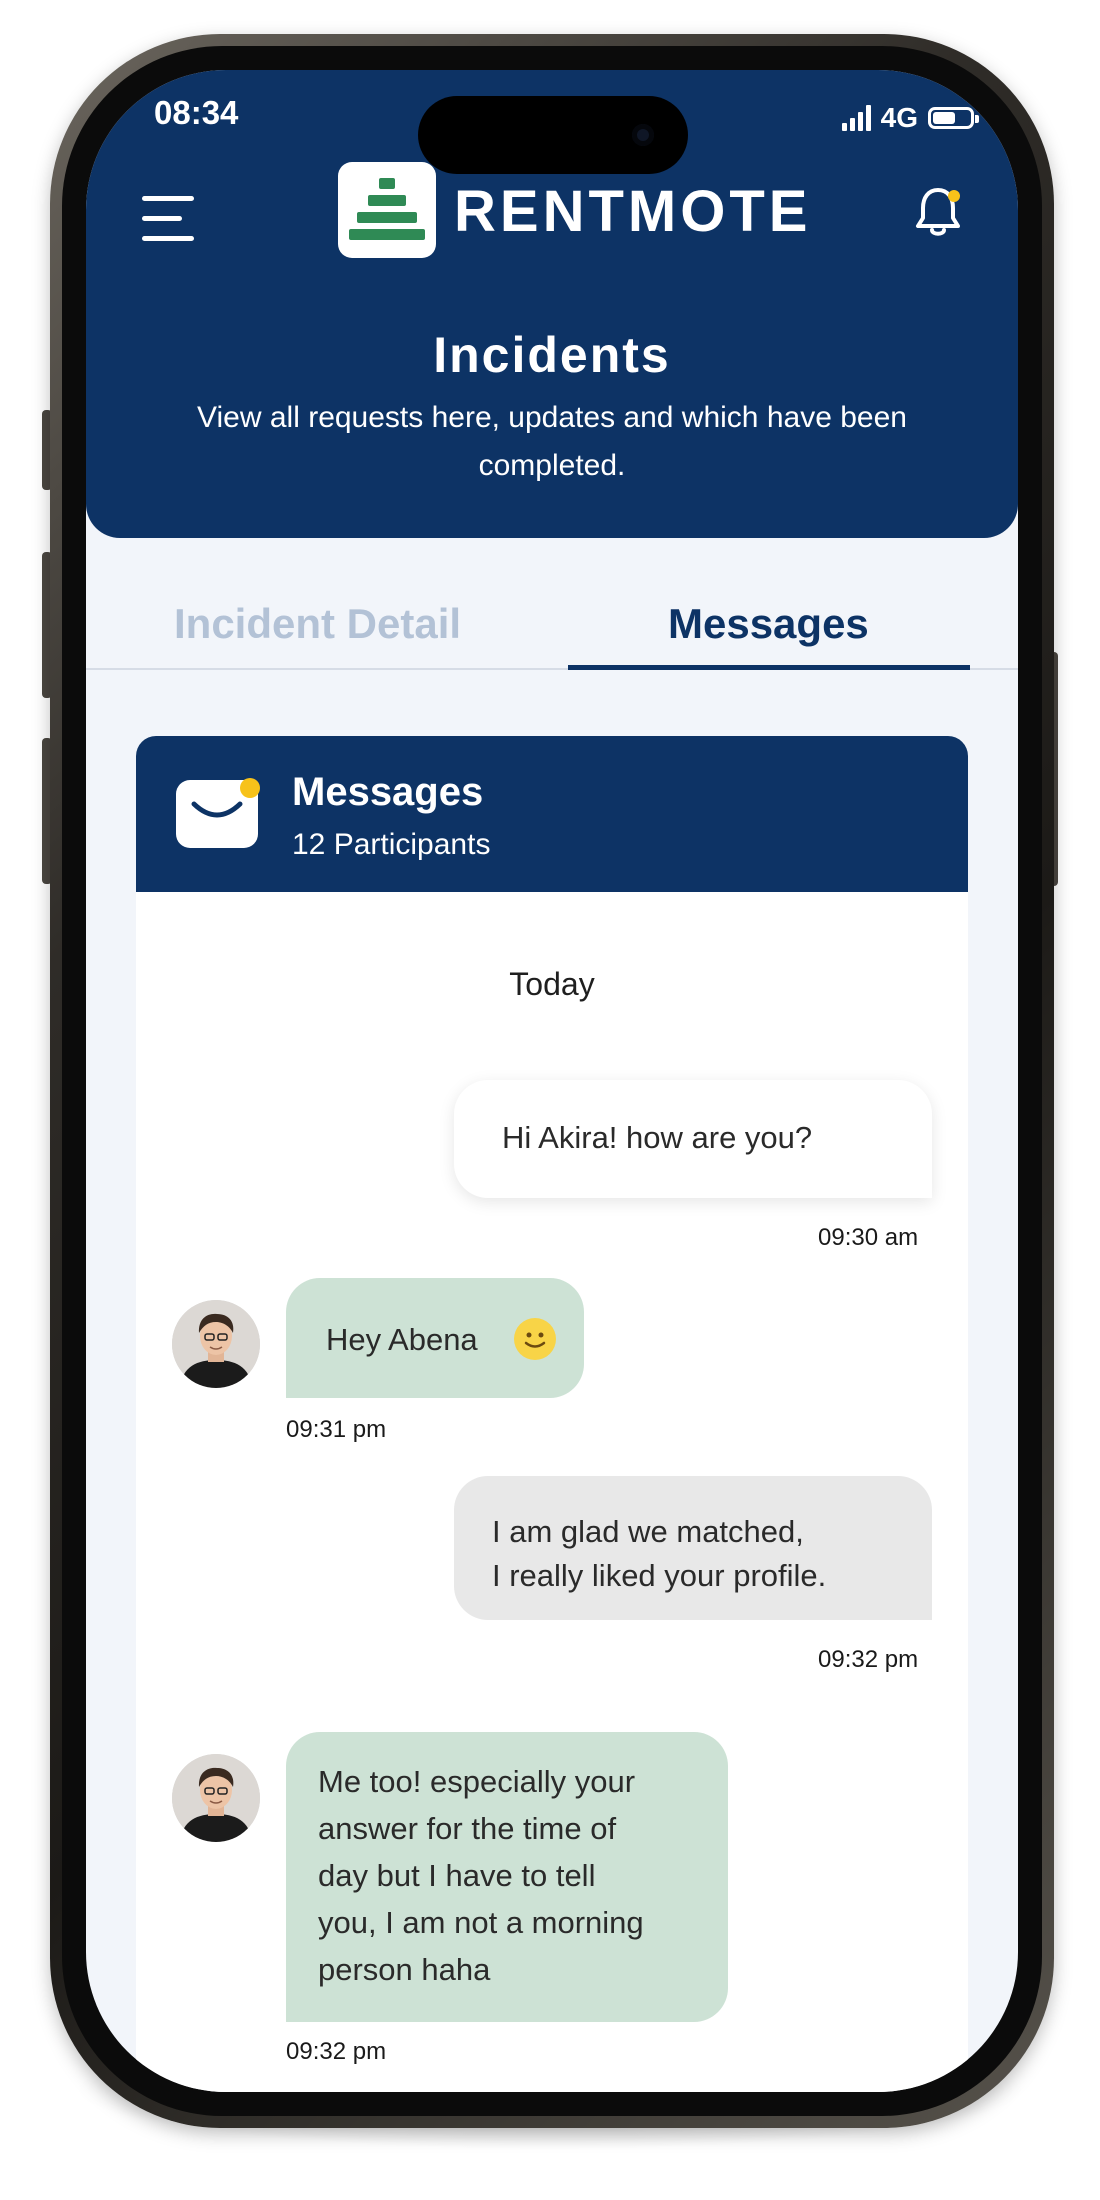 The width and height of the screenshot is (1100, 2200). Describe the element at coordinates (552, 355) in the screenshot. I see `page-title: Incidents` at that location.